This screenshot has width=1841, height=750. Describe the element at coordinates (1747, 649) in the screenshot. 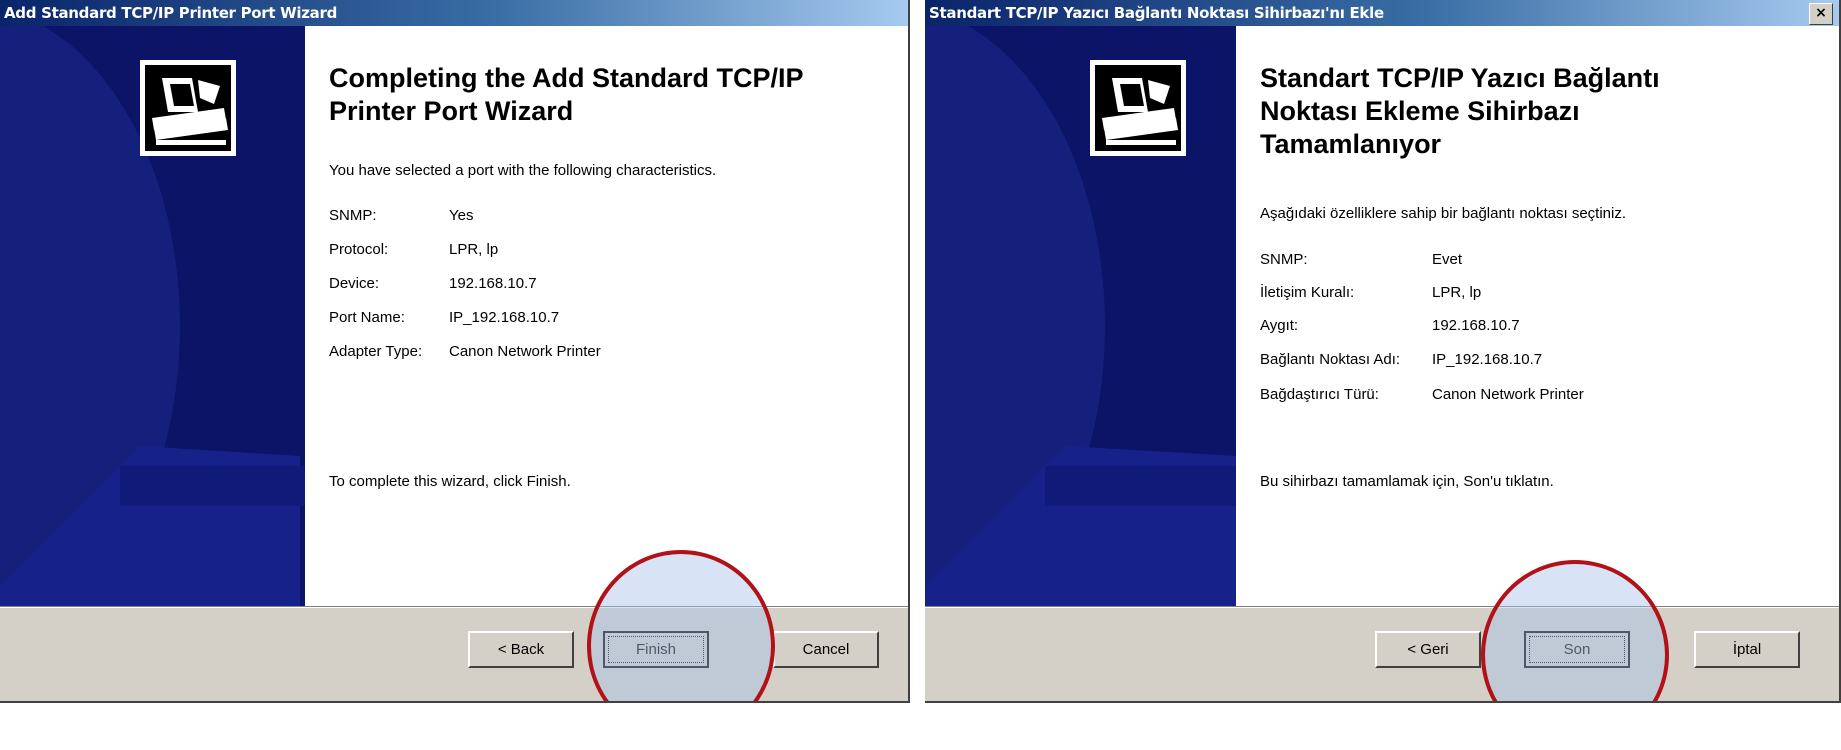

I see `cancel-button: İptal` at that location.